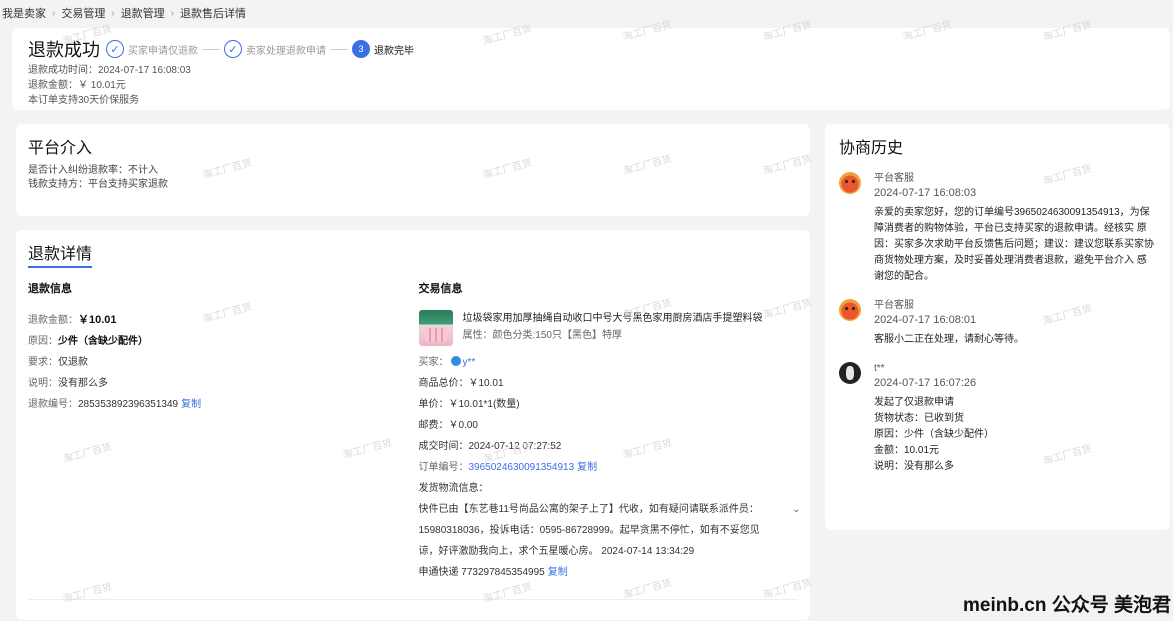  Describe the element at coordinates (77, 85) in the screenshot. I see `refund-amount: 退款金额：￥ 10.01元` at that location.